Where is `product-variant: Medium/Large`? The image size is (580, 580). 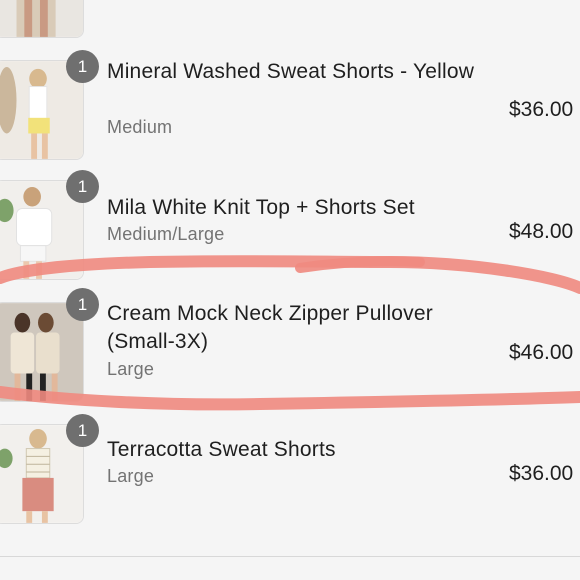
product-variant: Medium/Large is located at coordinates (166, 234).